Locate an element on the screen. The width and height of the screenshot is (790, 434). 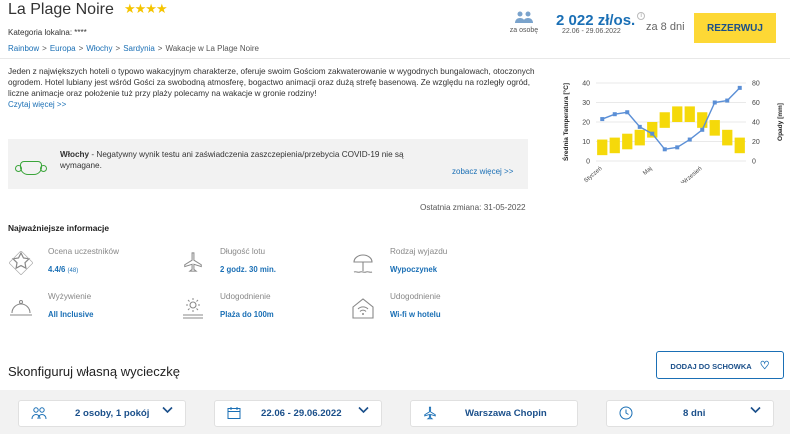
info-value: 2 godz. 30 min. is located at coordinates (248, 269).